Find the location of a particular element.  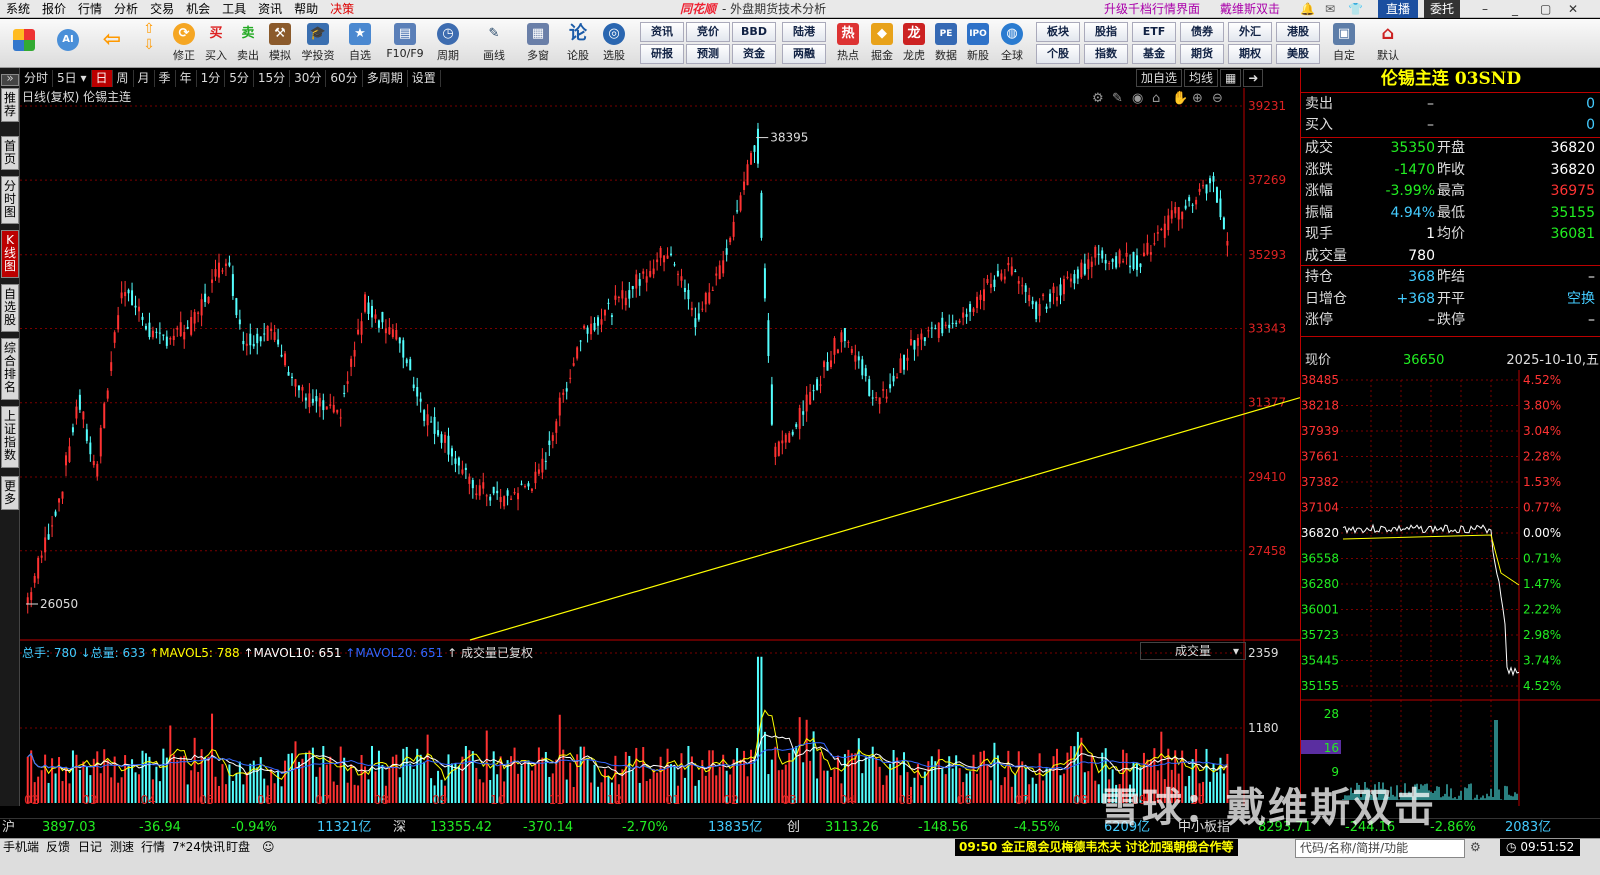

maximize-icon: ▢ is located at coordinates (1545, 9).